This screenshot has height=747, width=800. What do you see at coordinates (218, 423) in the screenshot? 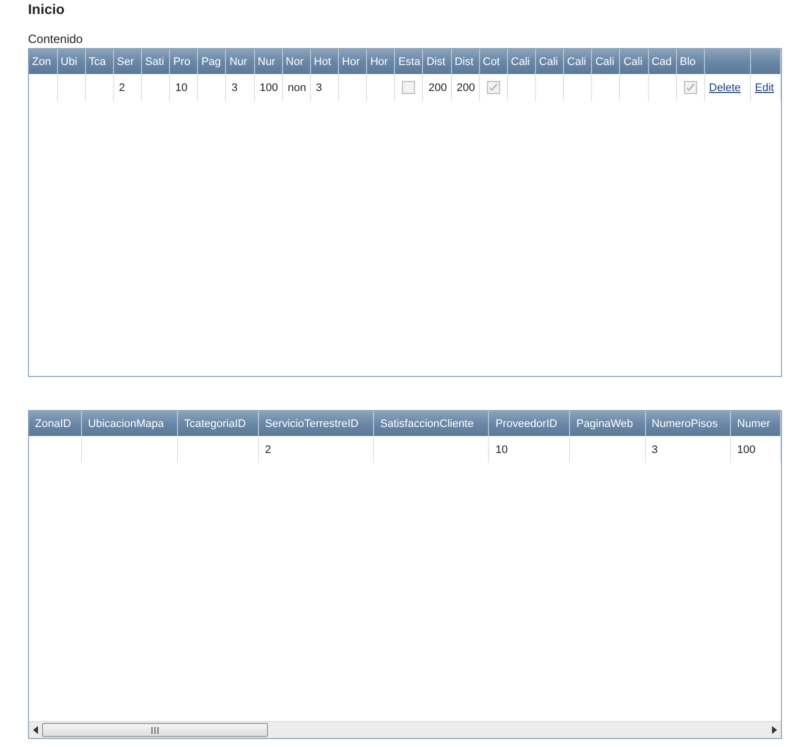
I see `column-header: TcategoriaID` at bounding box center [218, 423].